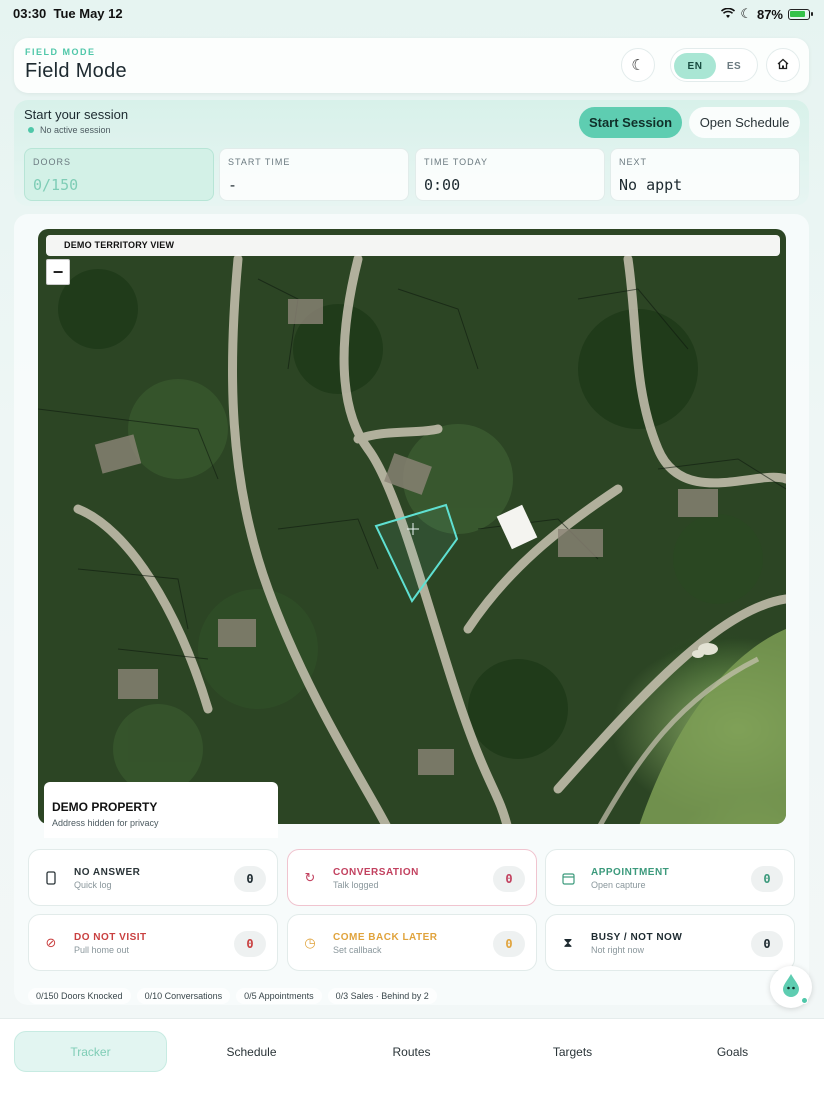  What do you see at coordinates (357, 950) in the screenshot?
I see `outcome-subtitle: Set callback` at bounding box center [357, 950].